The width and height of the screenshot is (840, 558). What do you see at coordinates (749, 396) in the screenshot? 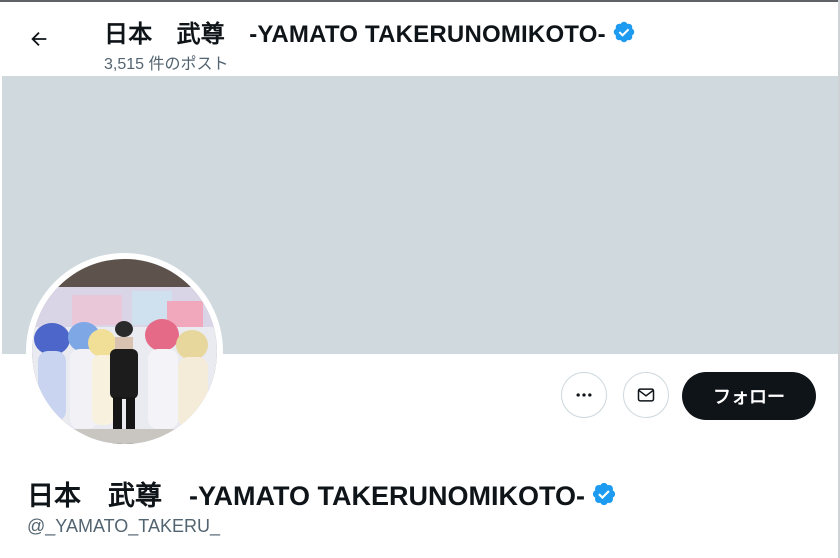
I see `follow-button: フォロー` at bounding box center [749, 396].